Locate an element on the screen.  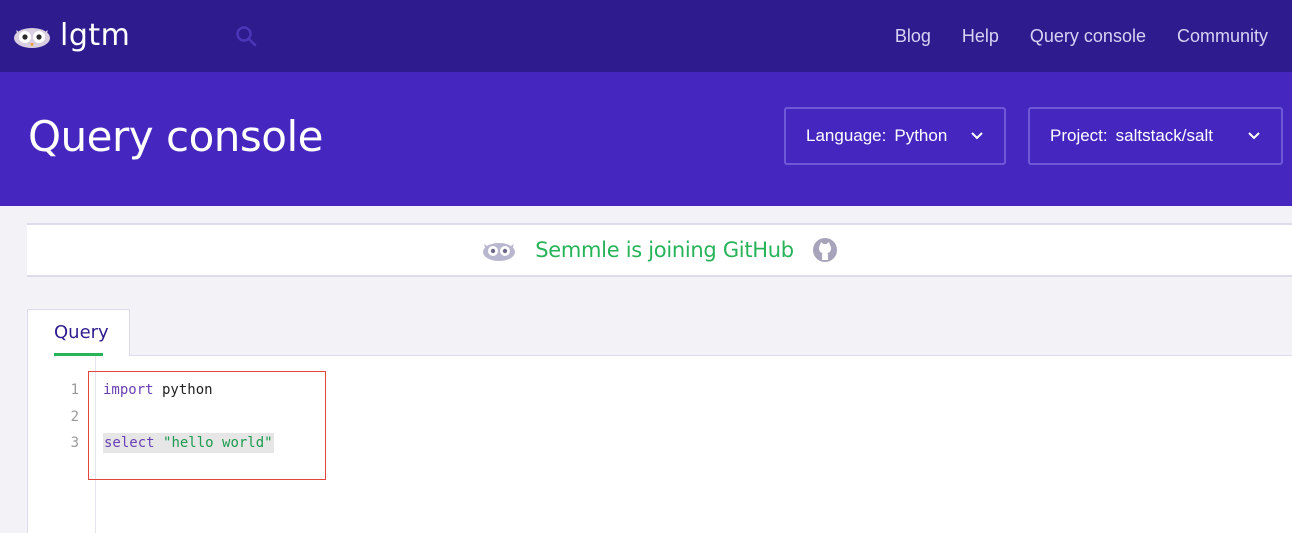
top-navigation: lgtm Blog Help Query console Community is located at coordinates (646, 36).